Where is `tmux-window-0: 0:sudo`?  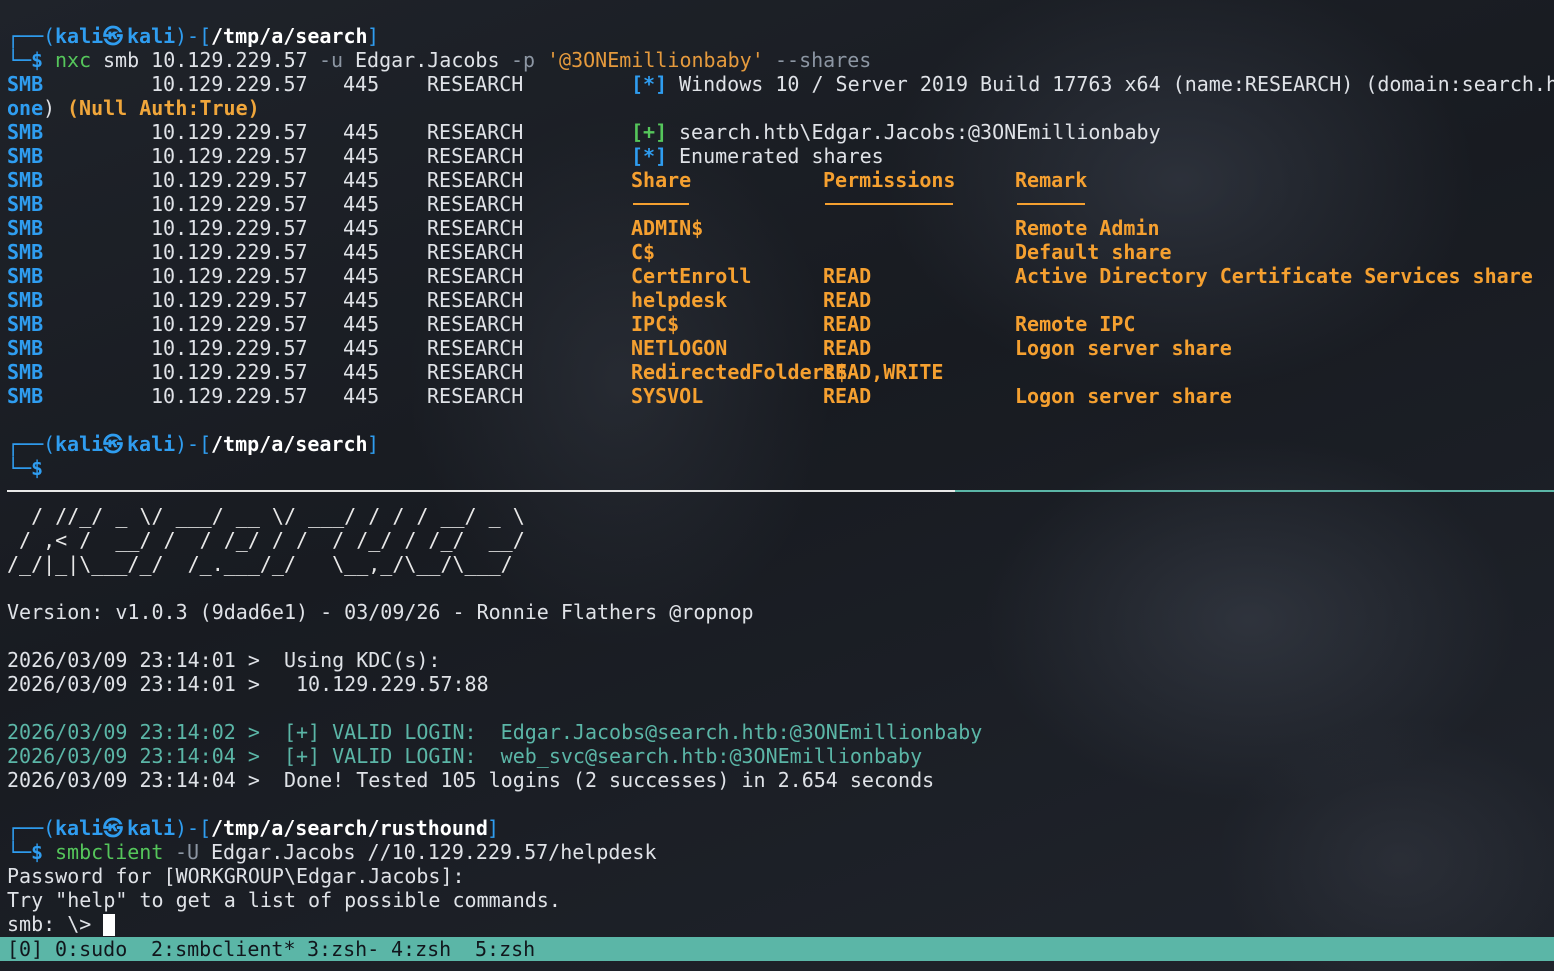 tmux-window-0: 0:sudo is located at coordinates (91, 949).